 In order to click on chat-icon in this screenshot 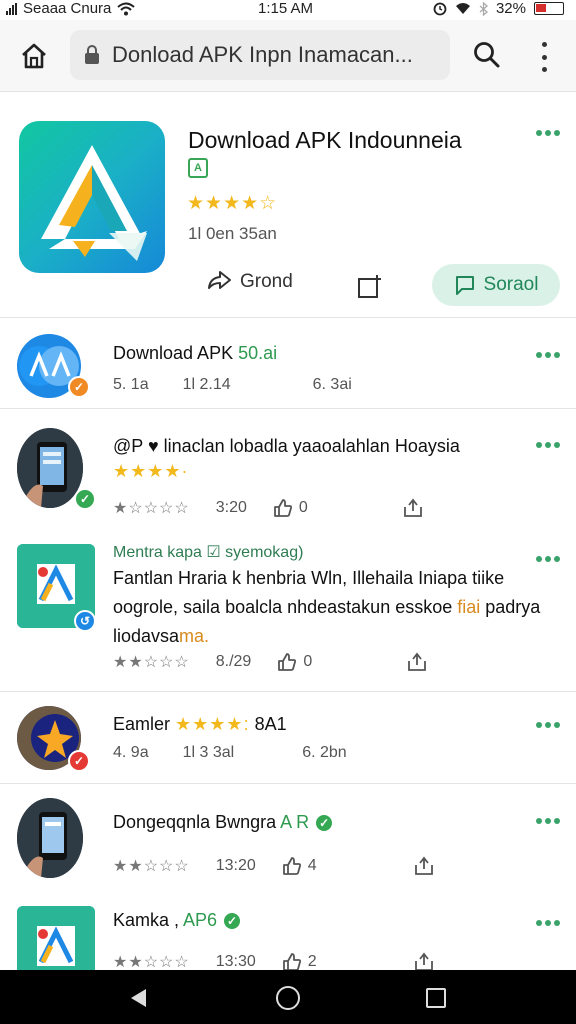, I will do `click(464, 285)`.